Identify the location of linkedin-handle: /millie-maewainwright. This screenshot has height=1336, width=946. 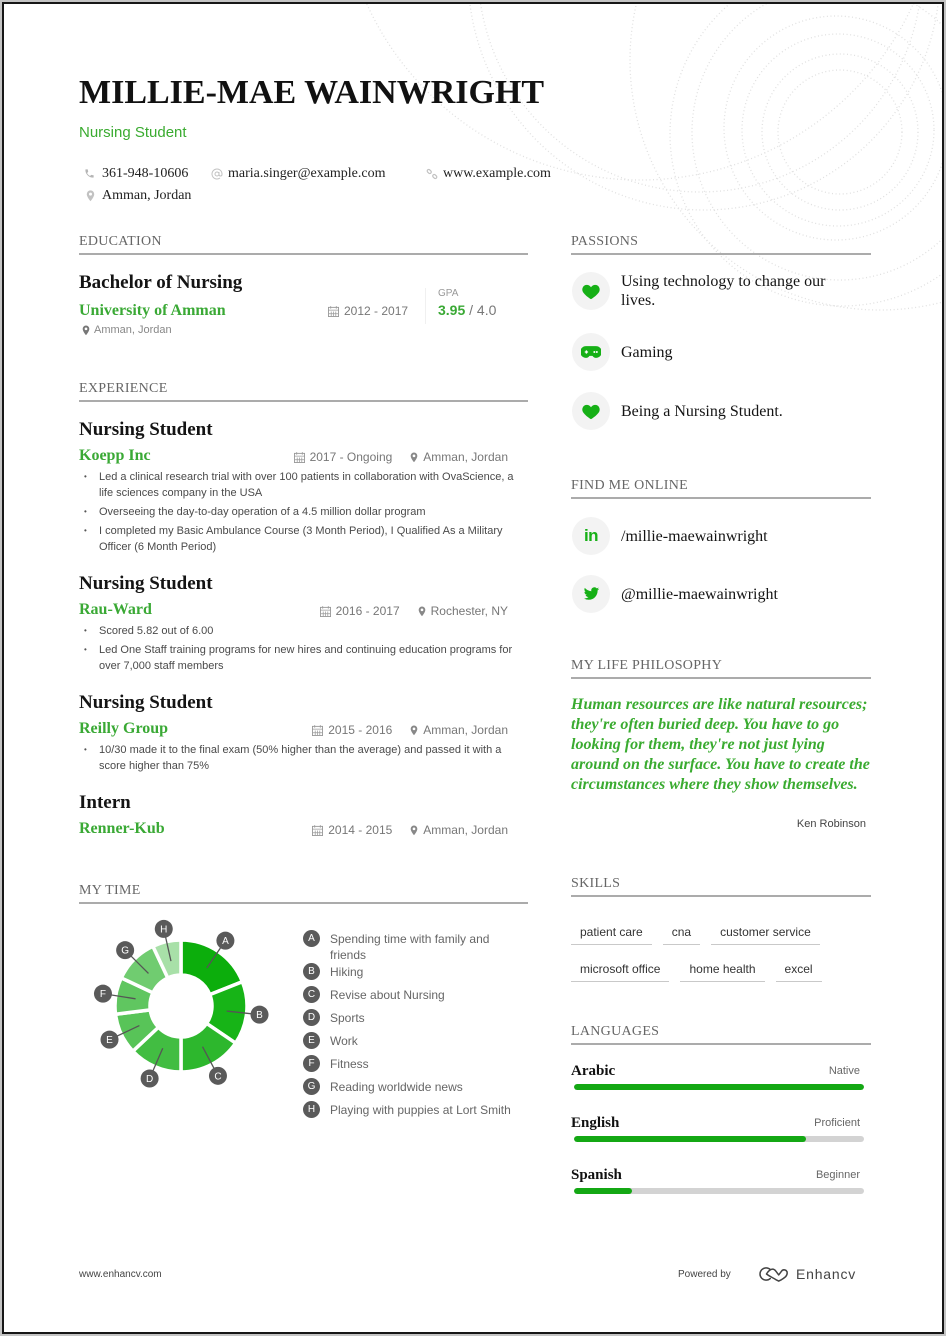
(741, 536).